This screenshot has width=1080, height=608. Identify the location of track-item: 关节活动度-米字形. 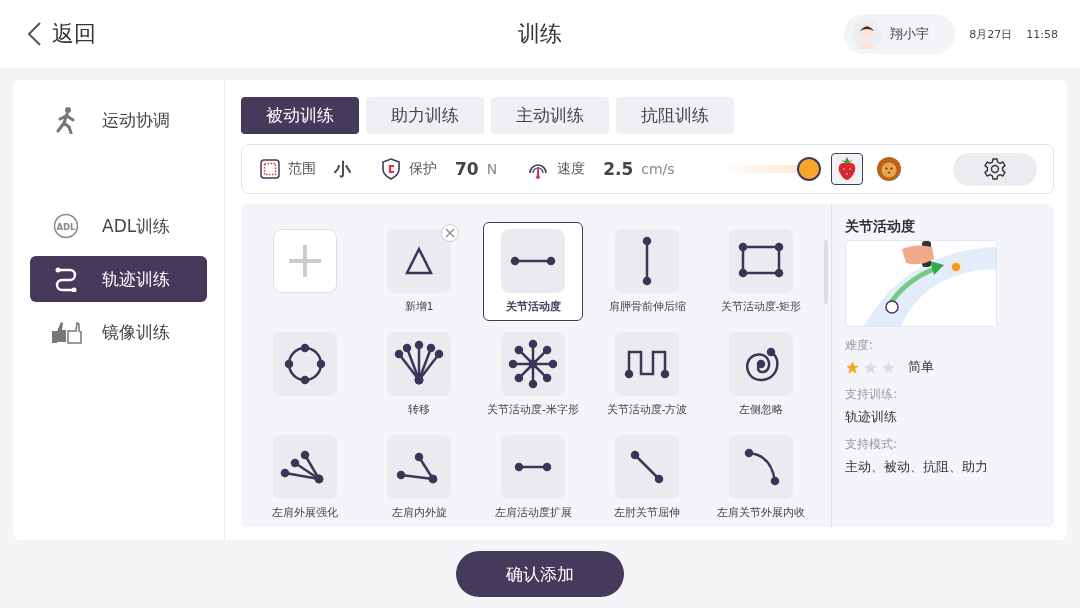
(533, 374).